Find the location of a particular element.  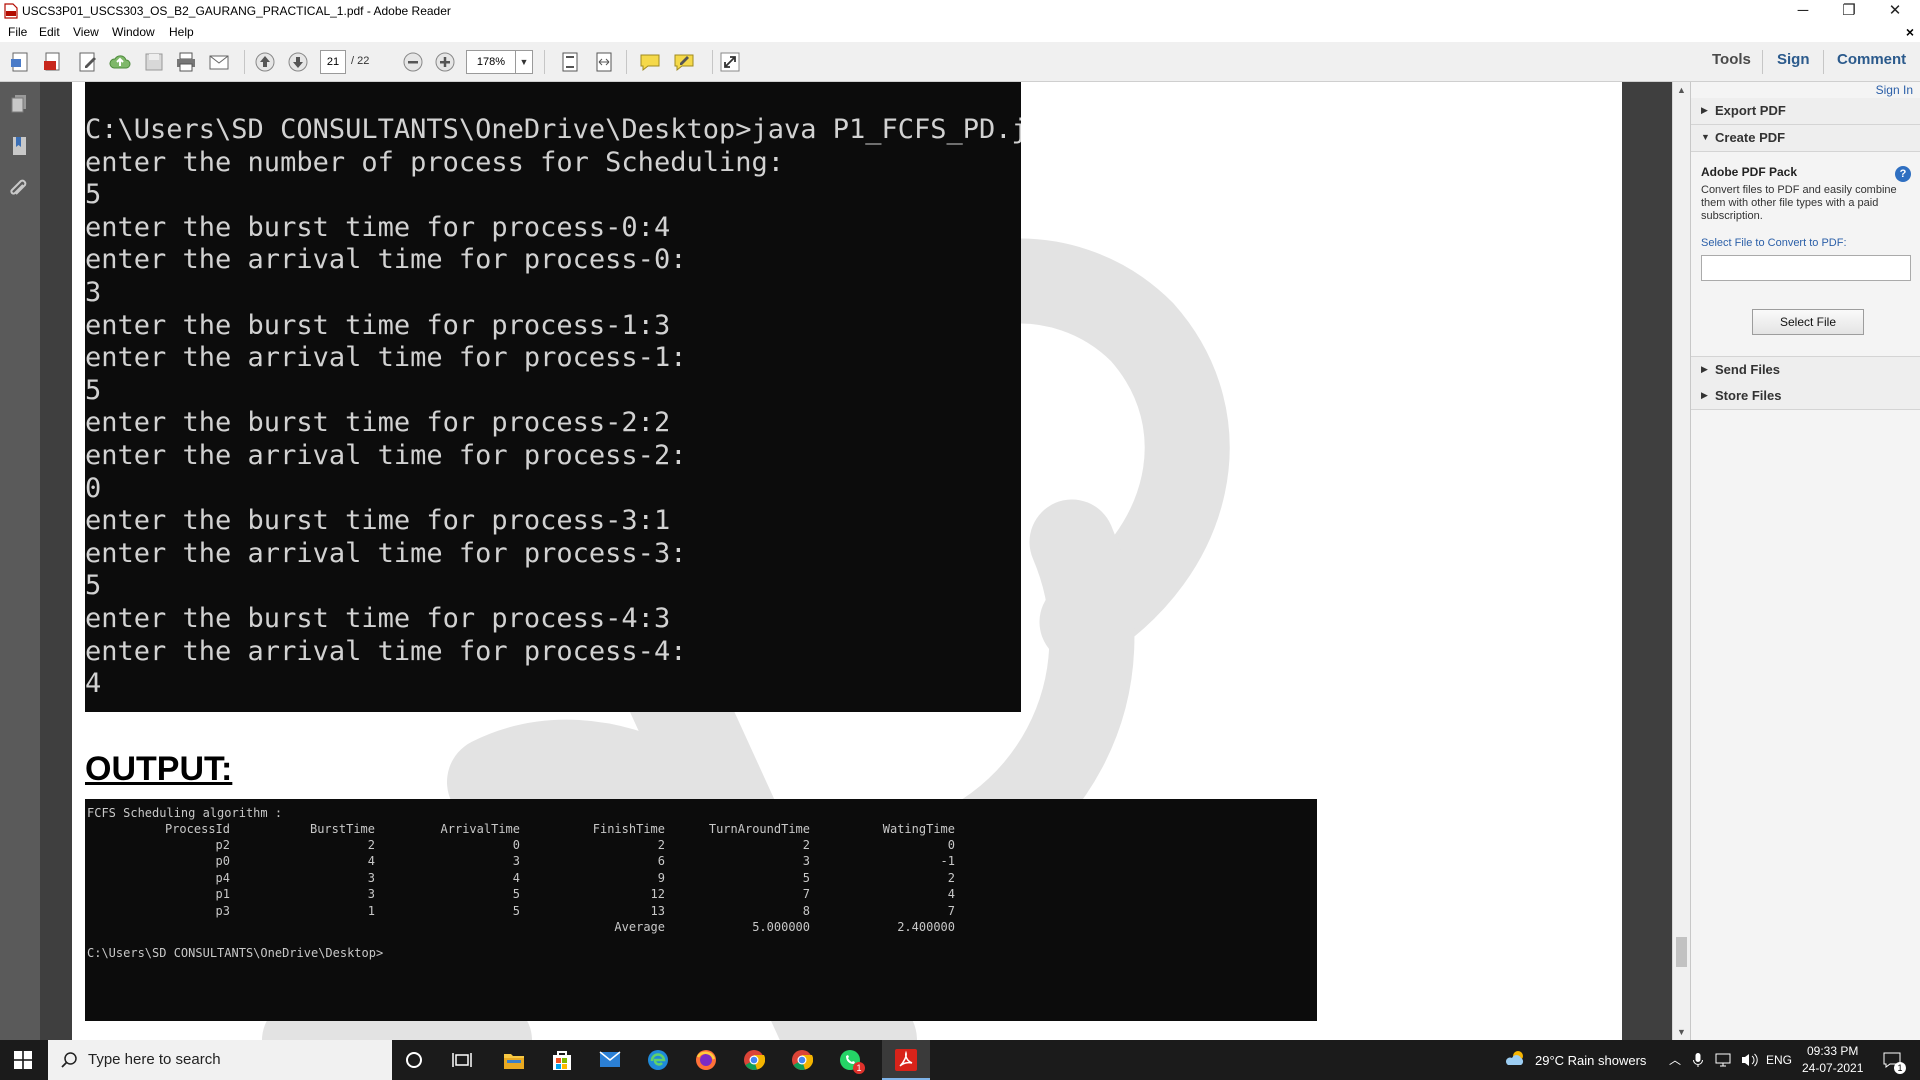

vertical-scrollbar: ▲ ▼ is located at coordinates (1681, 561).